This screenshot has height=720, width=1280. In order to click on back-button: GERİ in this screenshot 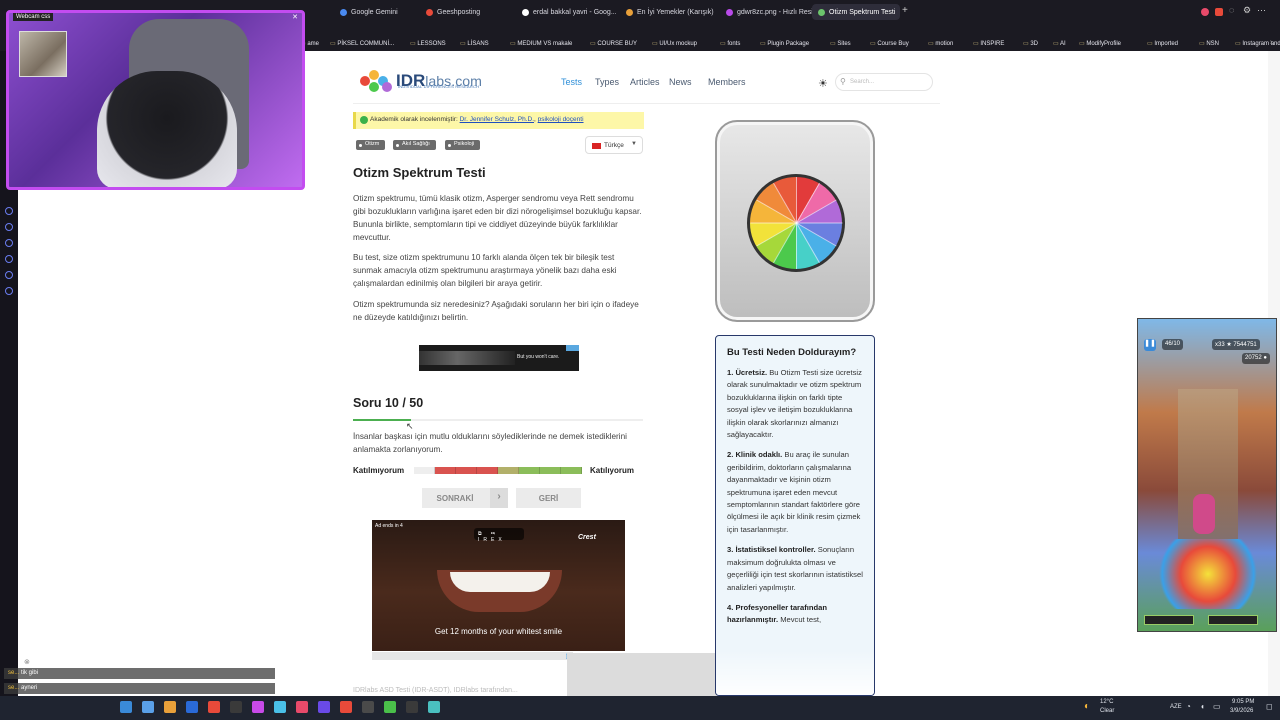, I will do `click(548, 498)`.